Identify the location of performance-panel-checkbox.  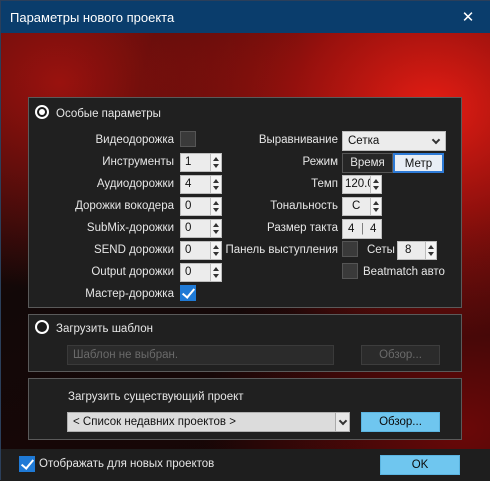
(350, 249).